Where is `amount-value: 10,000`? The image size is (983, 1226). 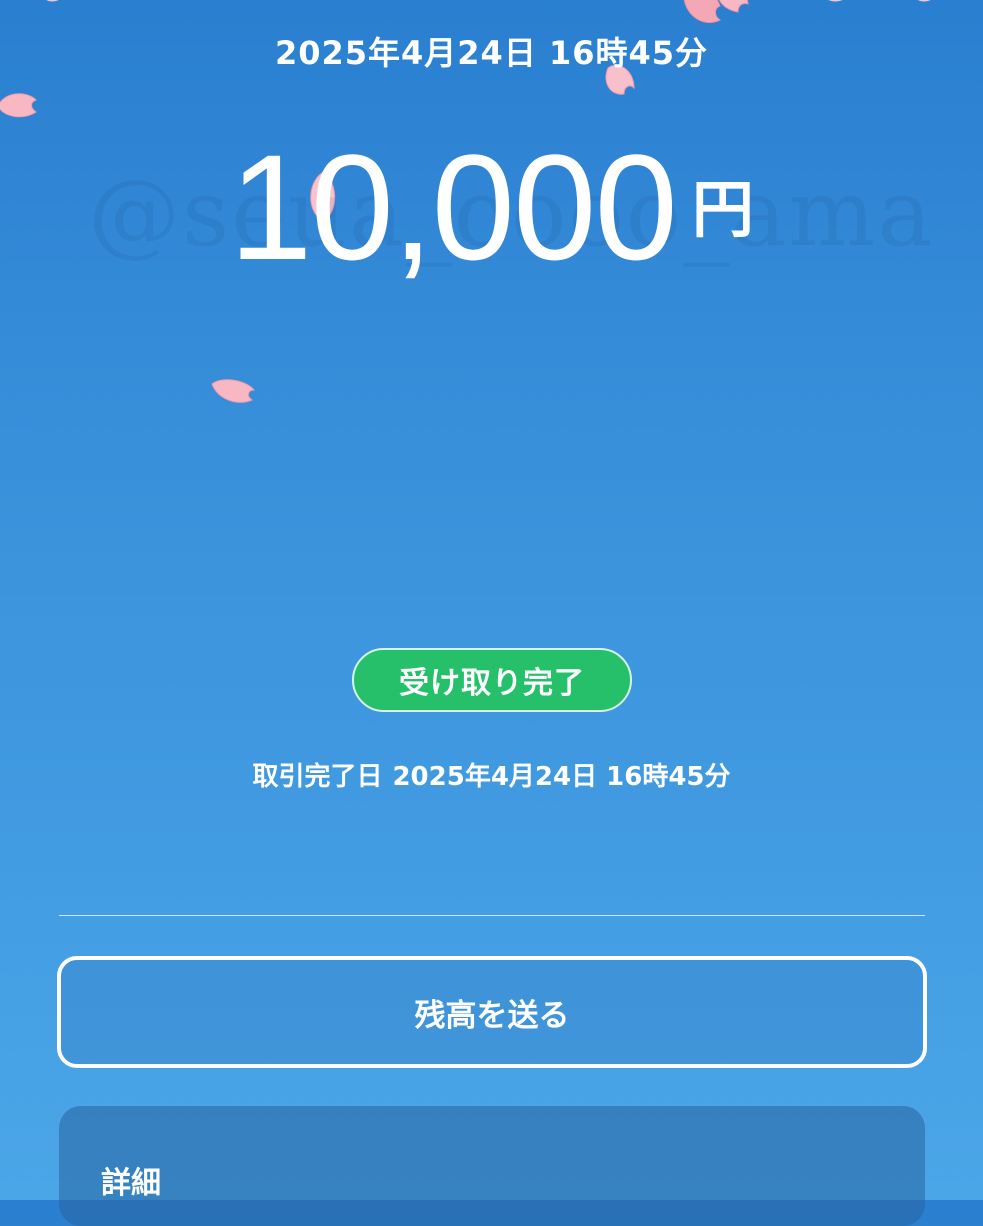
amount-value: 10,000 is located at coordinates (453, 207).